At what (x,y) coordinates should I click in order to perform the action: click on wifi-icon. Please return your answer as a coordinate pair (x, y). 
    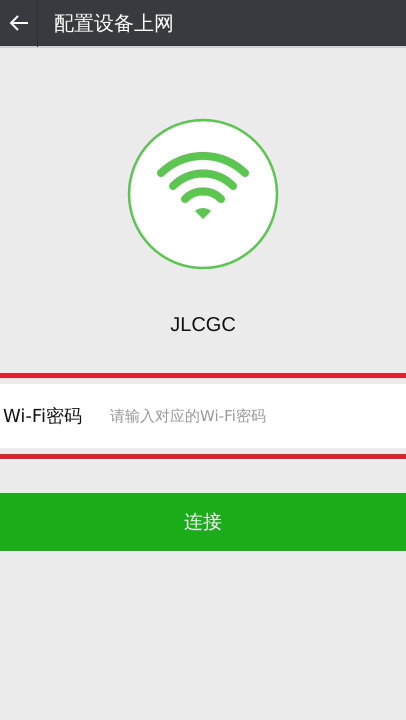
    Looking at the image, I should click on (203, 194).